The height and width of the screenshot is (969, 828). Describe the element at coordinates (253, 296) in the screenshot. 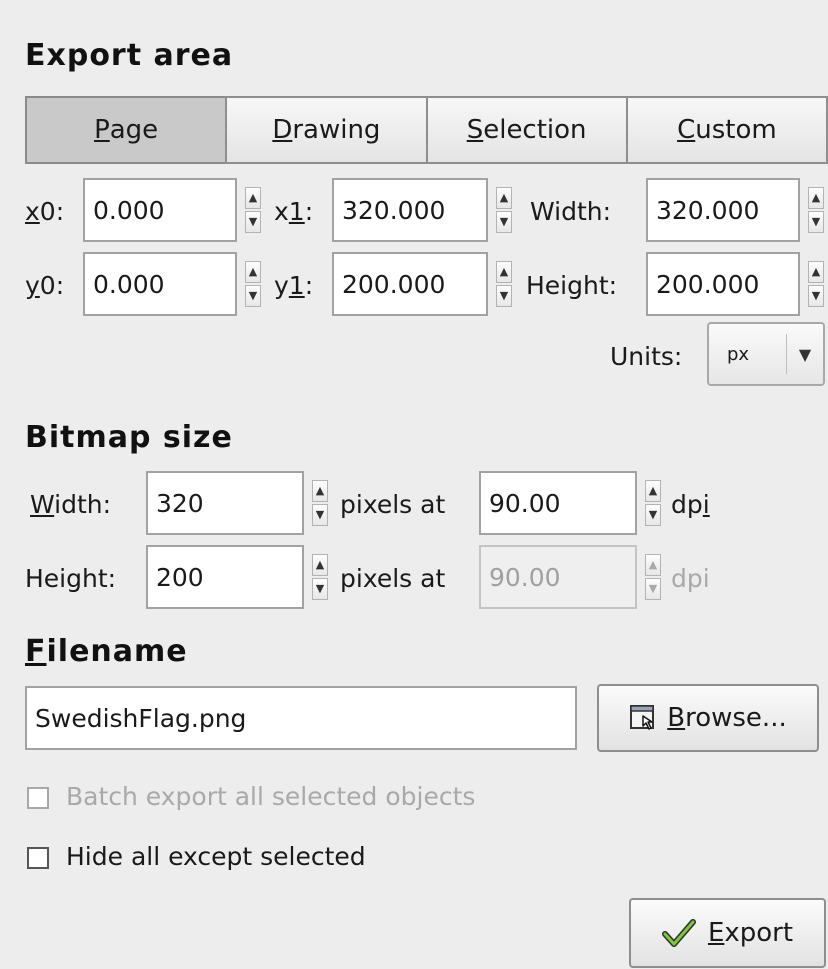

I see `y0-down-arrow-icon: ▼` at that location.